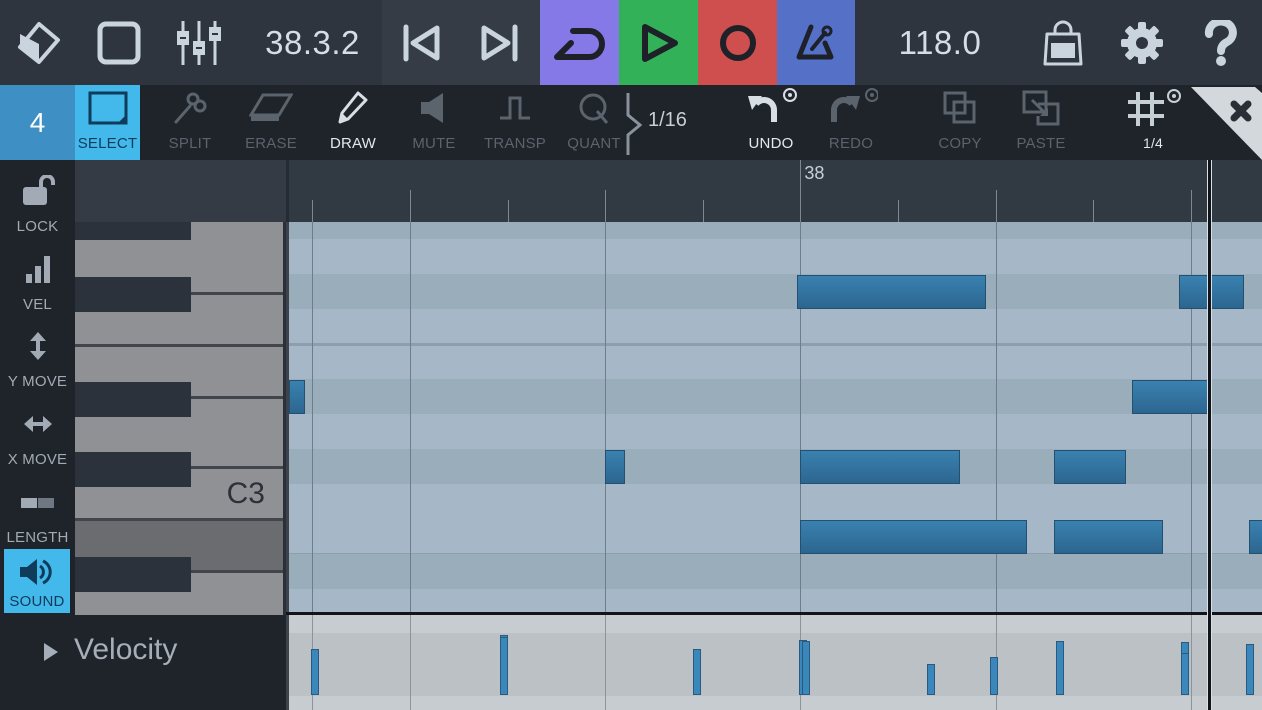 The width and height of the screenshot is (1262, 710). Describe the element at coordinates (594, 143) in the screenshot. I see `tool-label: QUANT` at that location.